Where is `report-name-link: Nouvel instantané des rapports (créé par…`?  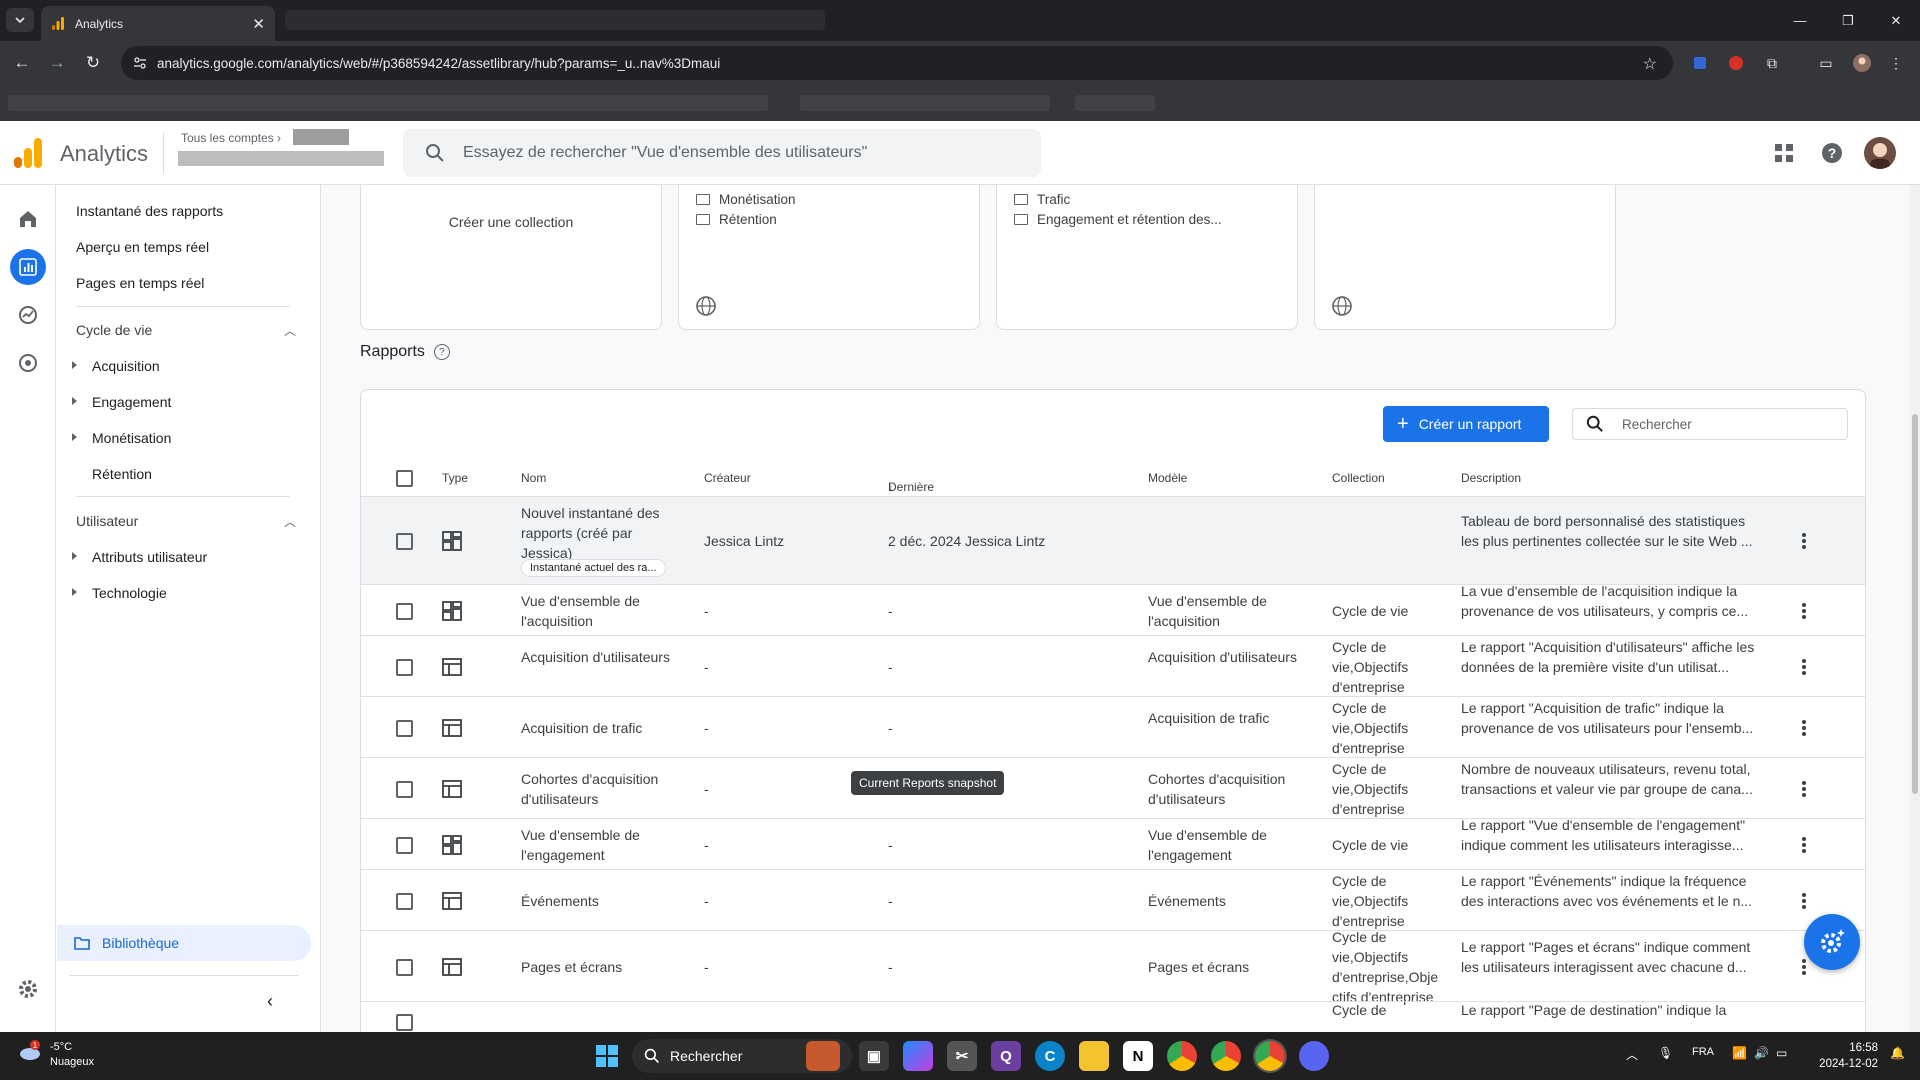 report-name-link: Nouvel instantané des rapports (créé par… is located at coordinates (603, 533).